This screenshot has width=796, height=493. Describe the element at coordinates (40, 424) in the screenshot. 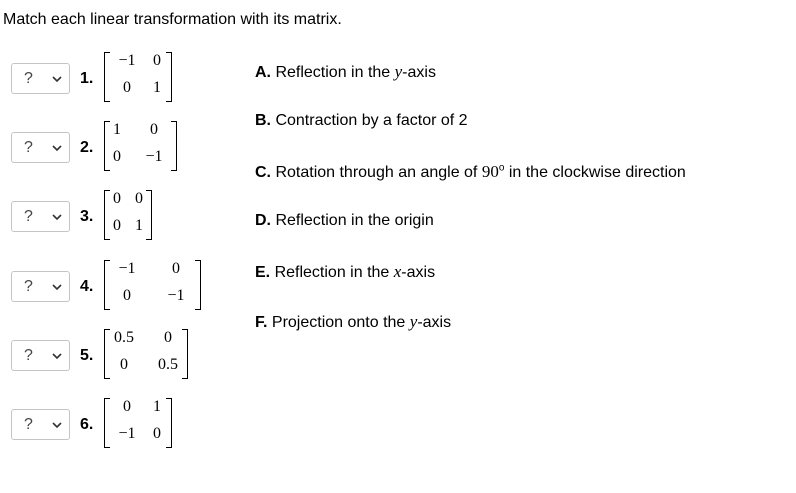

I see `answer-select-6: ?` at that location.